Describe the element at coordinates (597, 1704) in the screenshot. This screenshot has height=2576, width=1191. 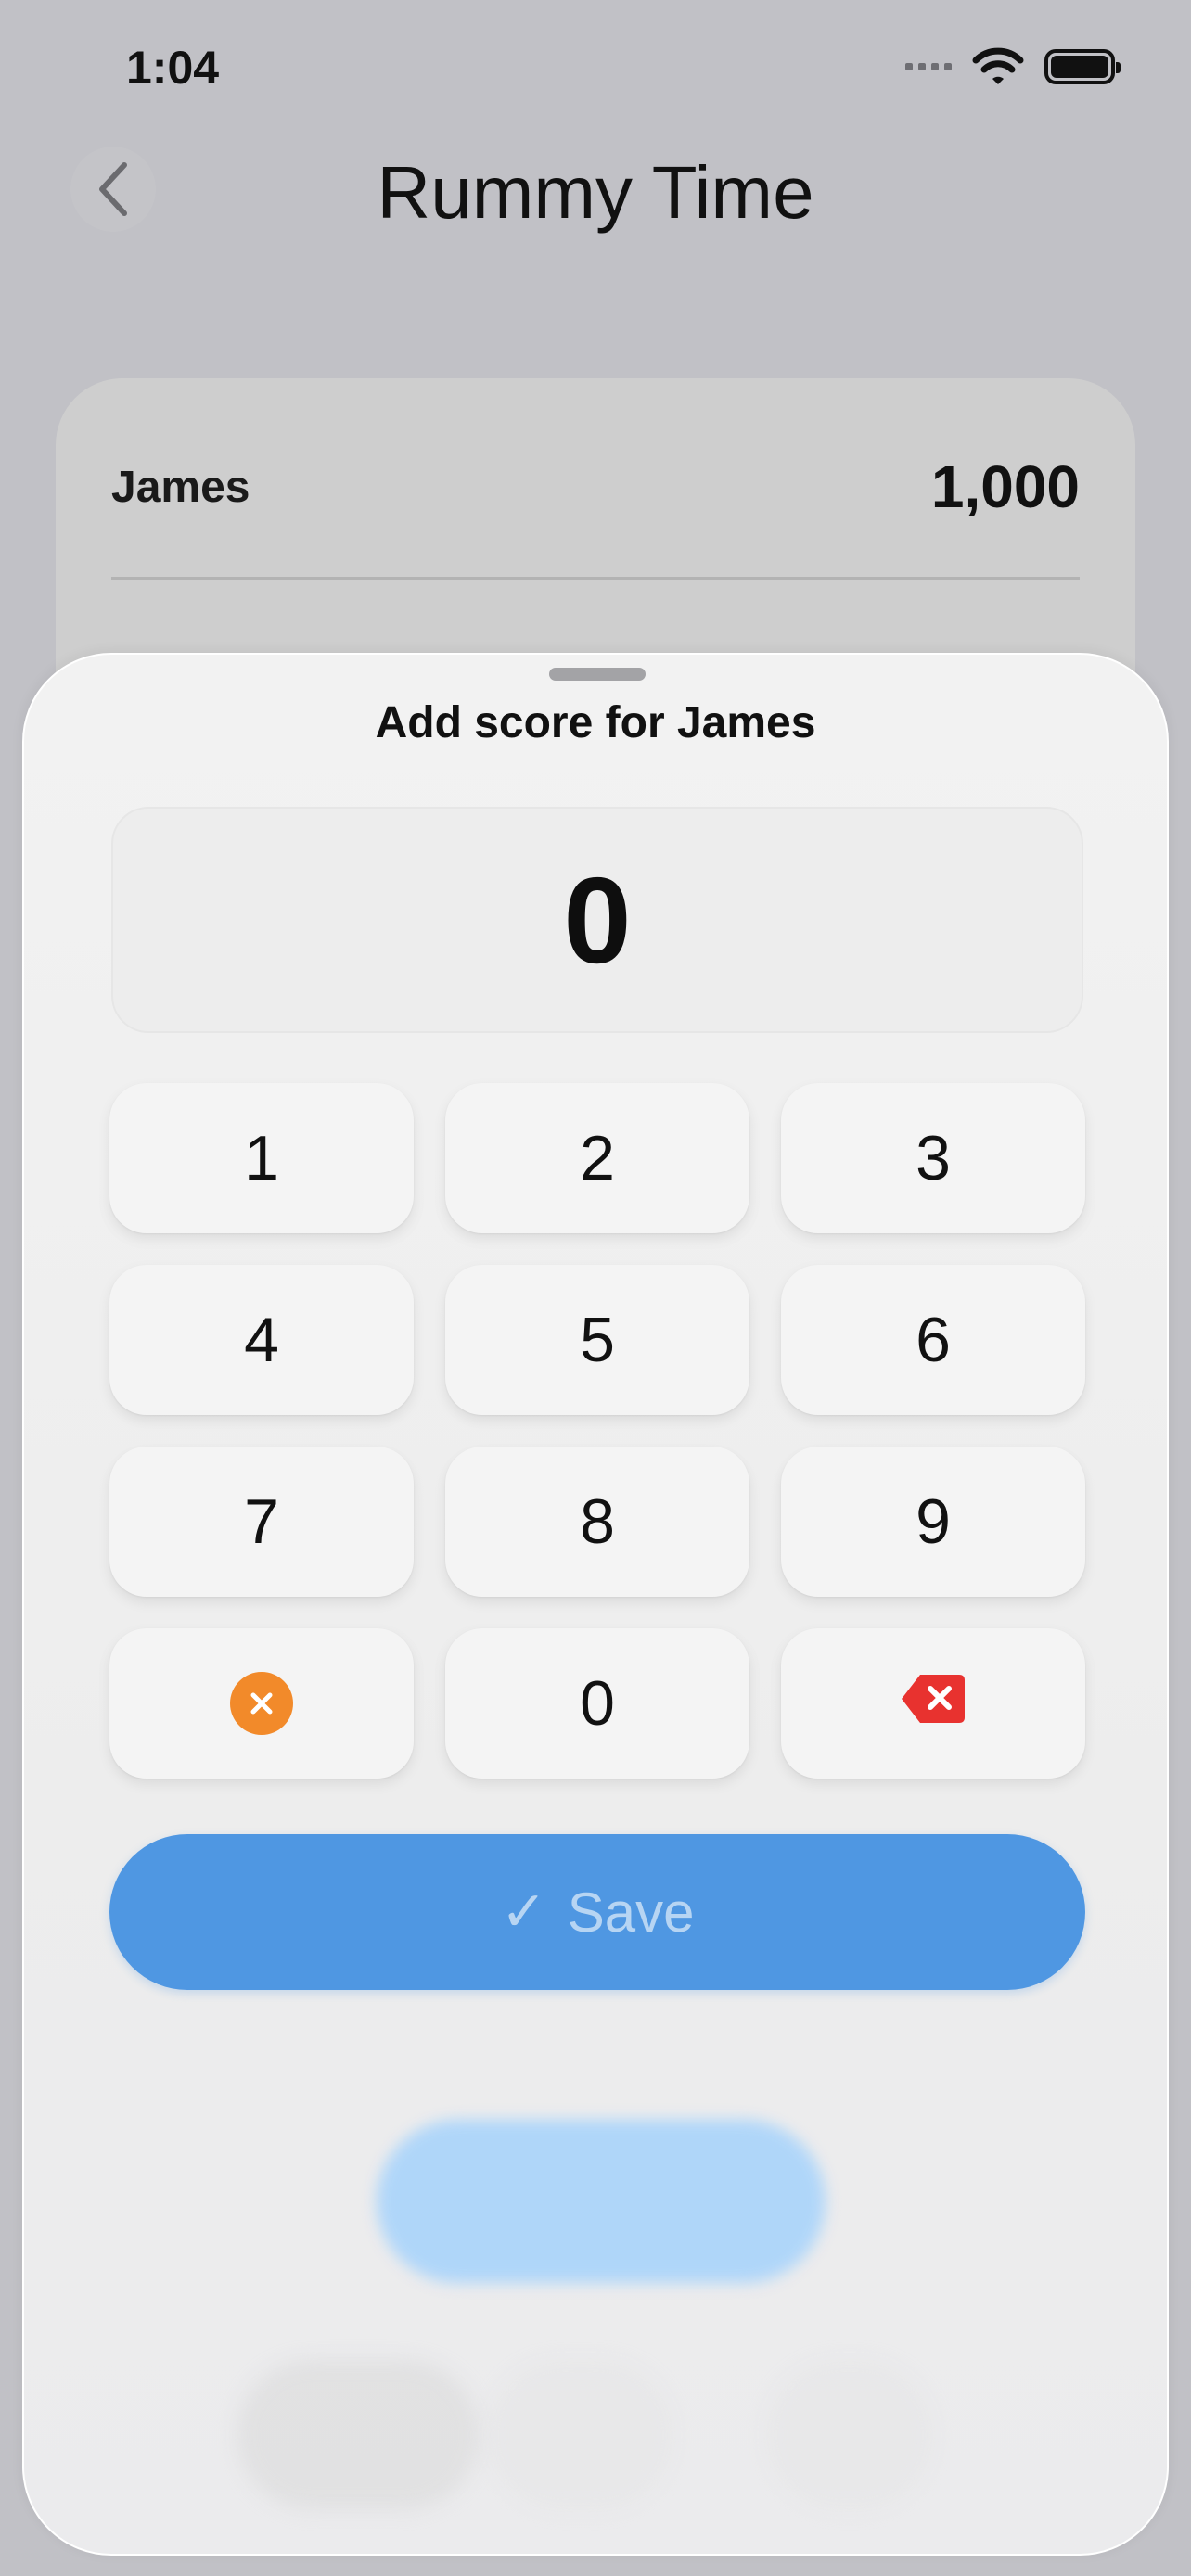
I see `key-0: 0` at that location.